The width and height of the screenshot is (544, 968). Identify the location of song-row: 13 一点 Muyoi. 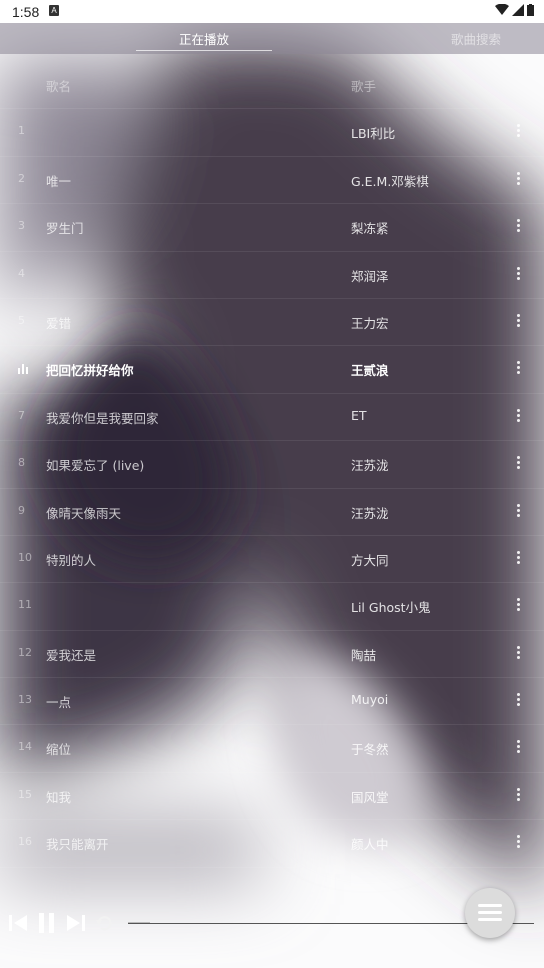
(272, 702).